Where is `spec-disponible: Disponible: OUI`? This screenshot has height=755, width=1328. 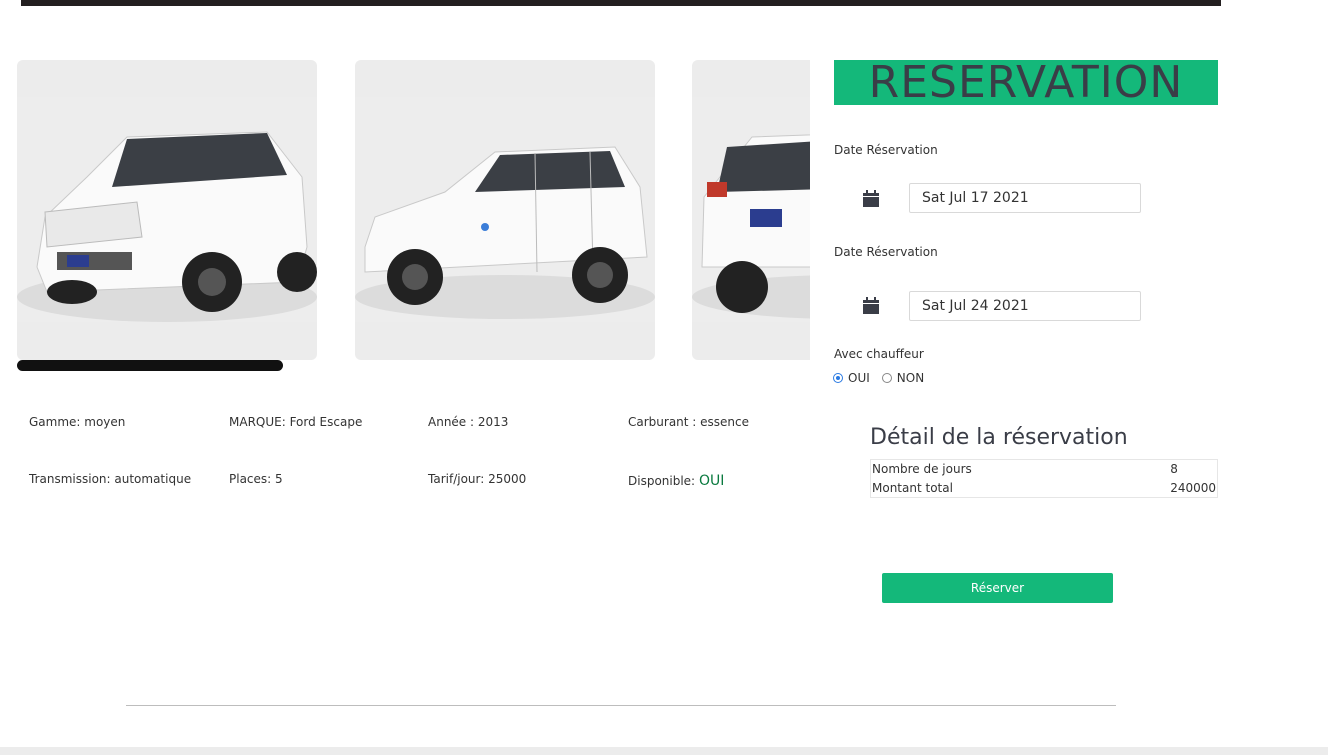 spec-disponible: Disponible: OUI is located at coordinates (676, 481).